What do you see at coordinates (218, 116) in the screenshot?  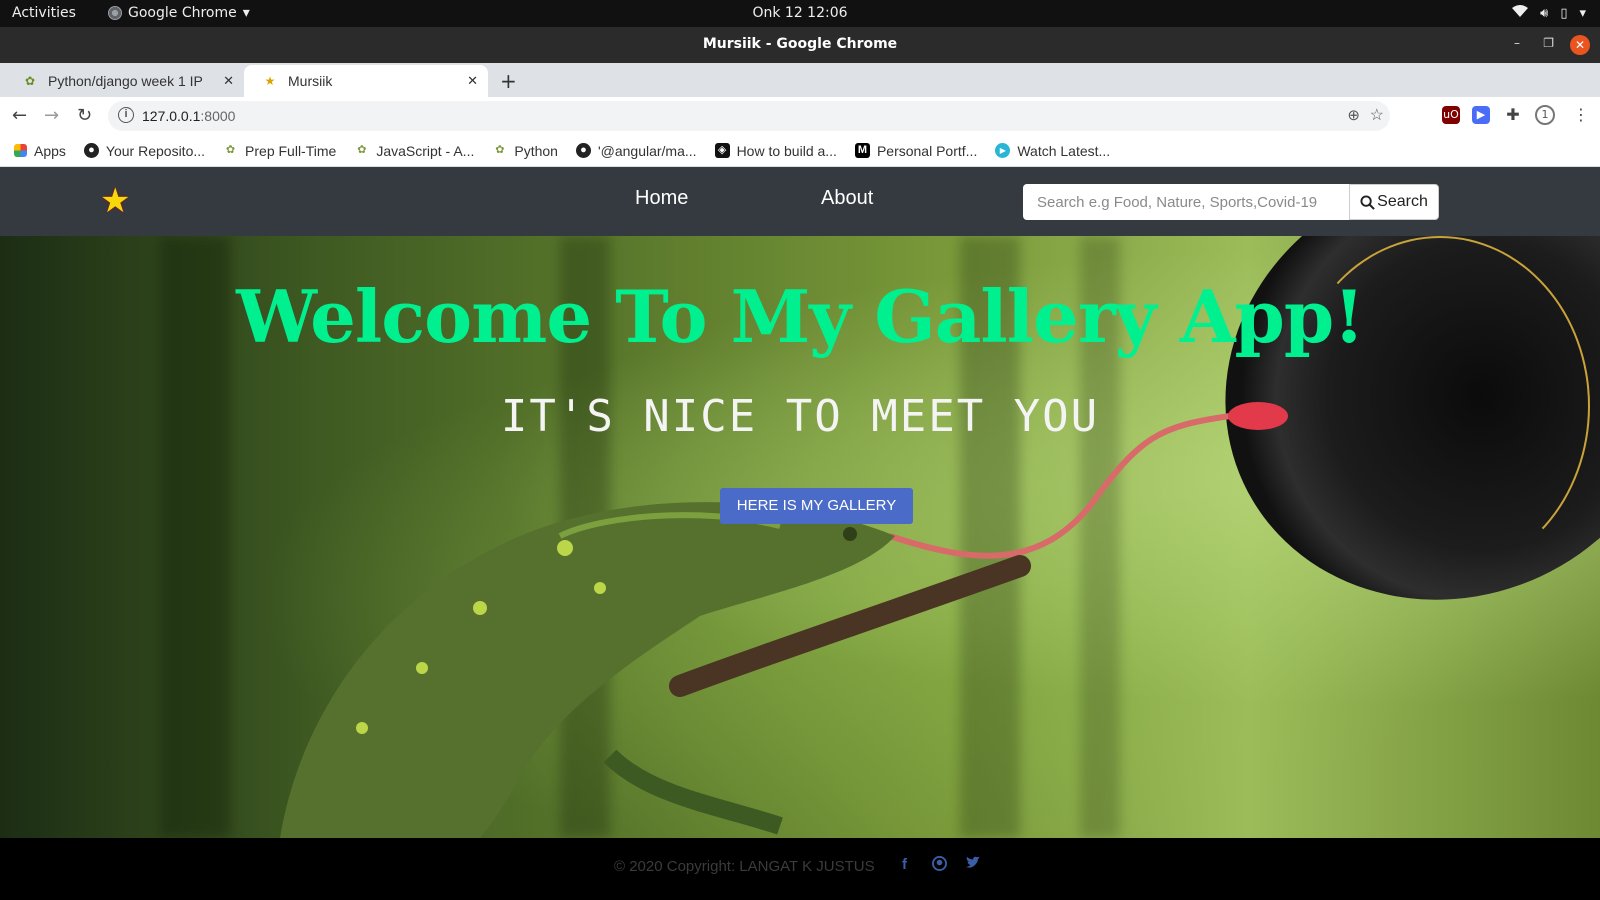 I see `url-port: :8000` at bounding box center [218, 116].